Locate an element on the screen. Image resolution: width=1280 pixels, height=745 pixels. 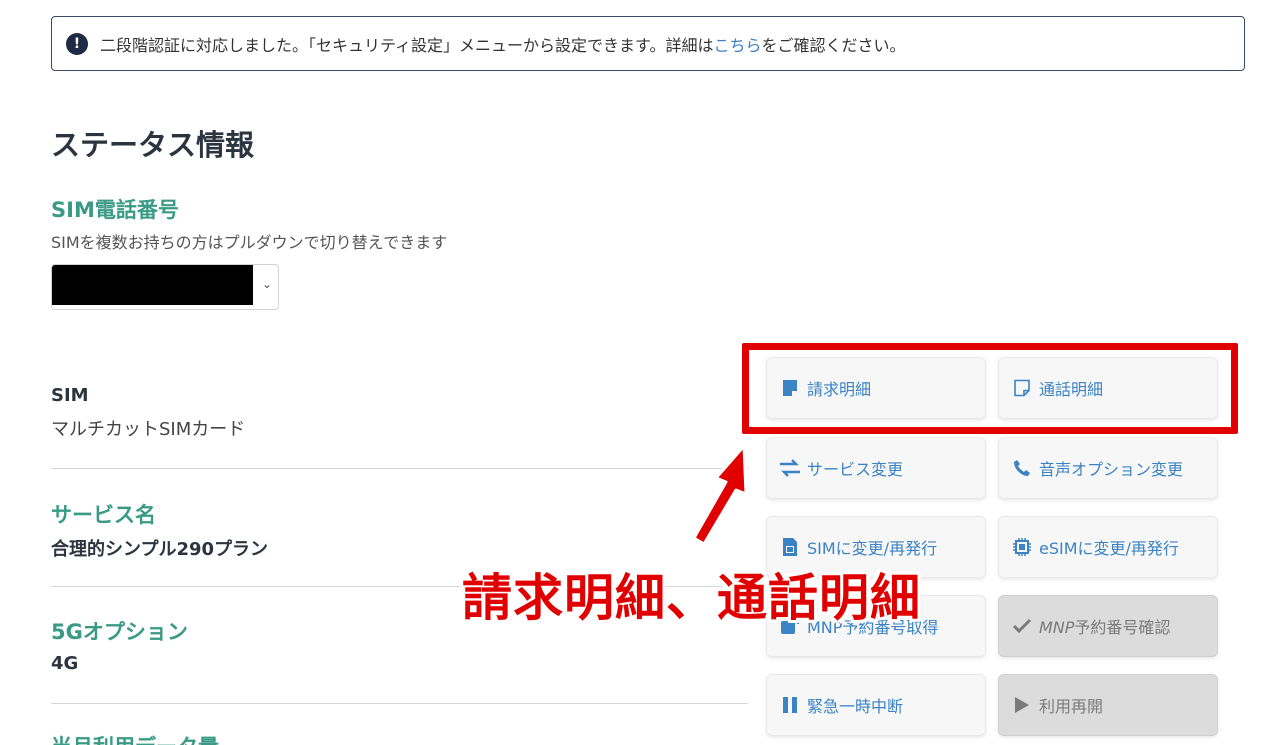
notice-link: こちら is located at coordinates (737, 45).